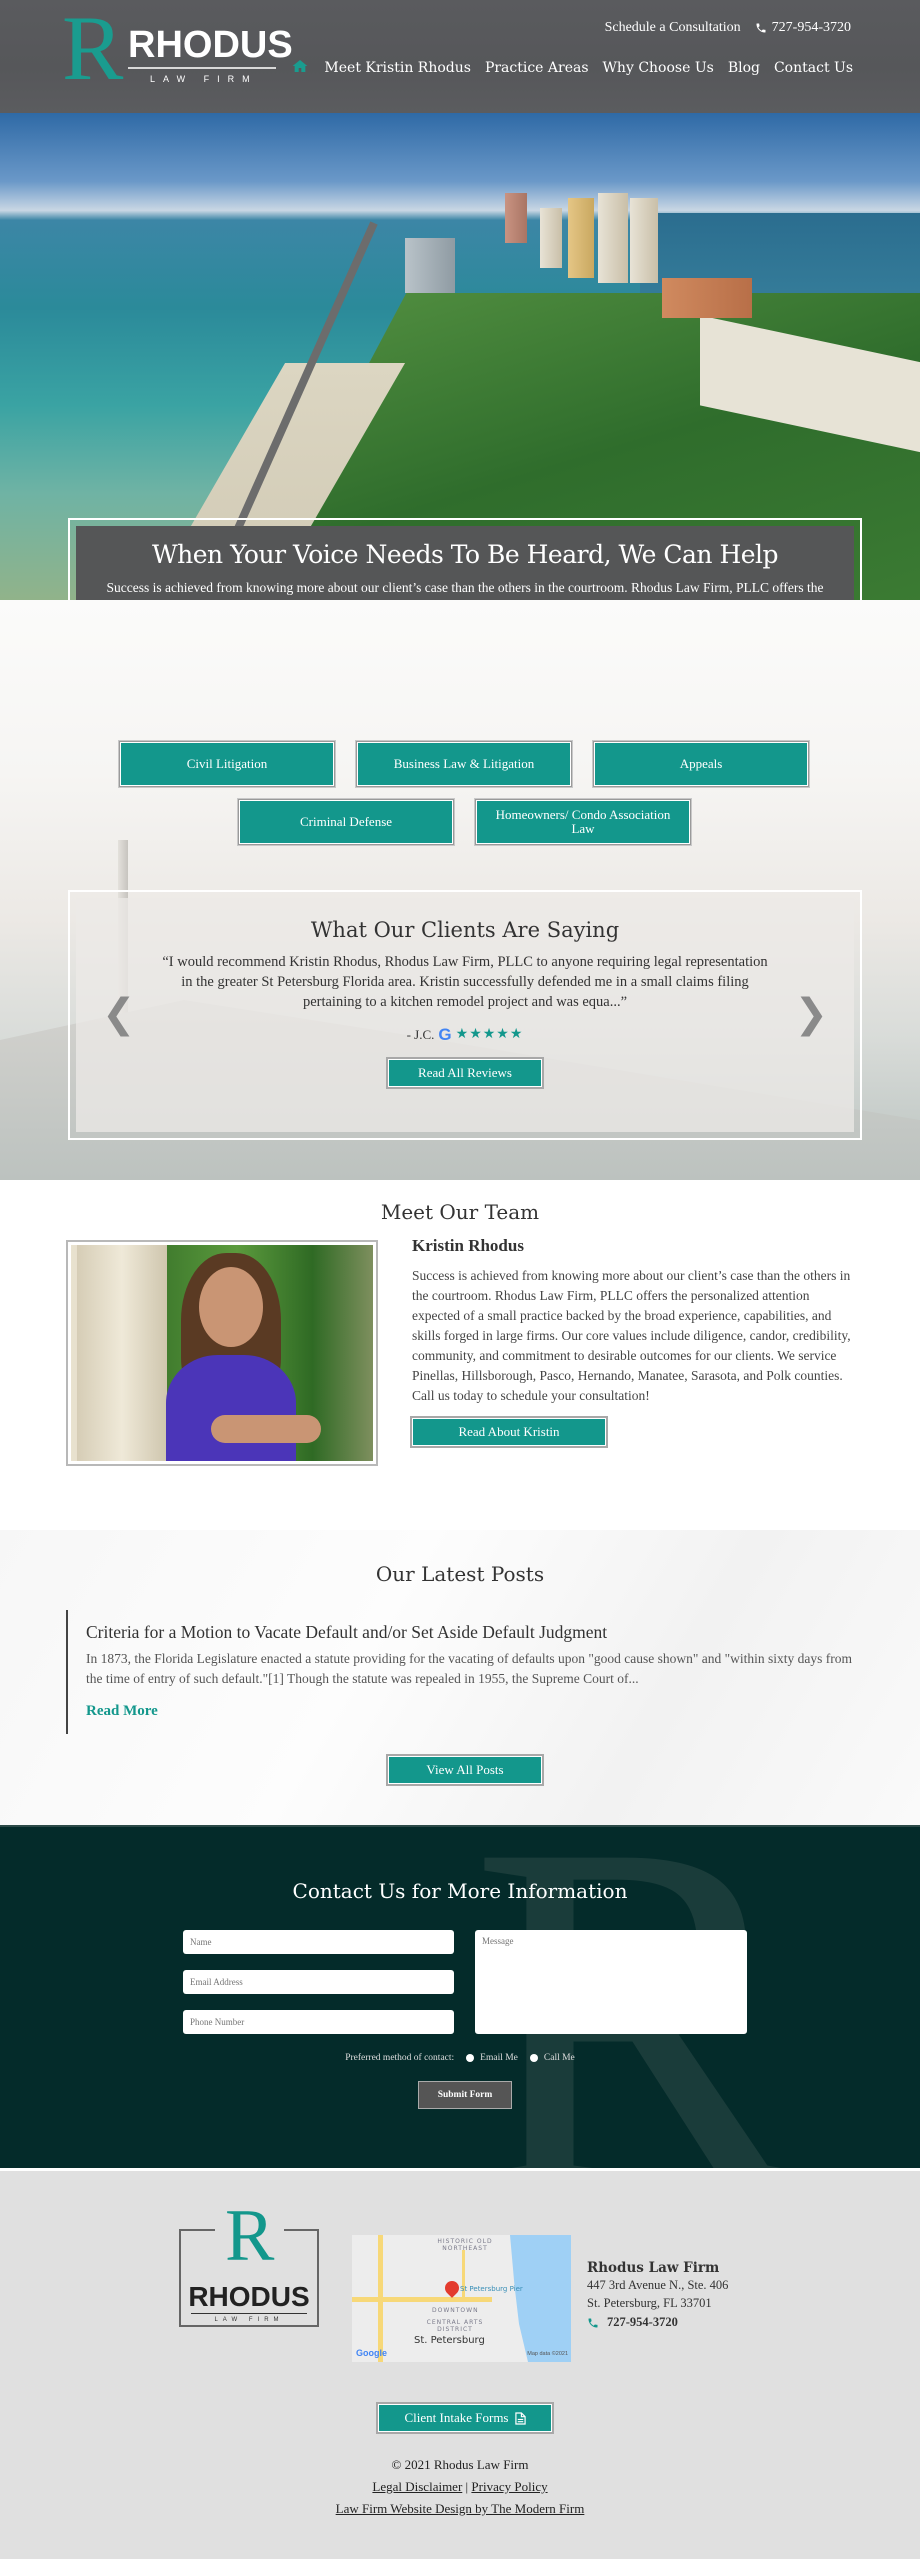 The image size is (920, 2559). I want to click on map-label-arts-district: CENTRAL ARTS DISTRICT, so click(455, 2326).